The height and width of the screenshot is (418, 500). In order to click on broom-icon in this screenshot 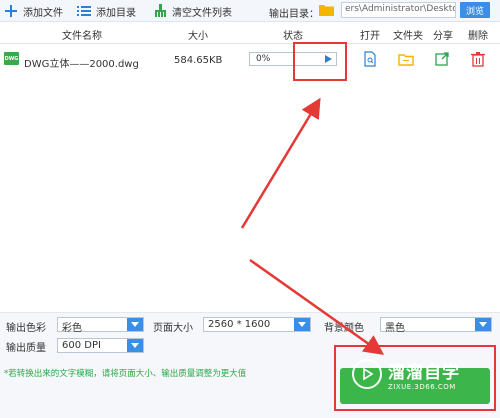, I will do `click(160, 11)`.